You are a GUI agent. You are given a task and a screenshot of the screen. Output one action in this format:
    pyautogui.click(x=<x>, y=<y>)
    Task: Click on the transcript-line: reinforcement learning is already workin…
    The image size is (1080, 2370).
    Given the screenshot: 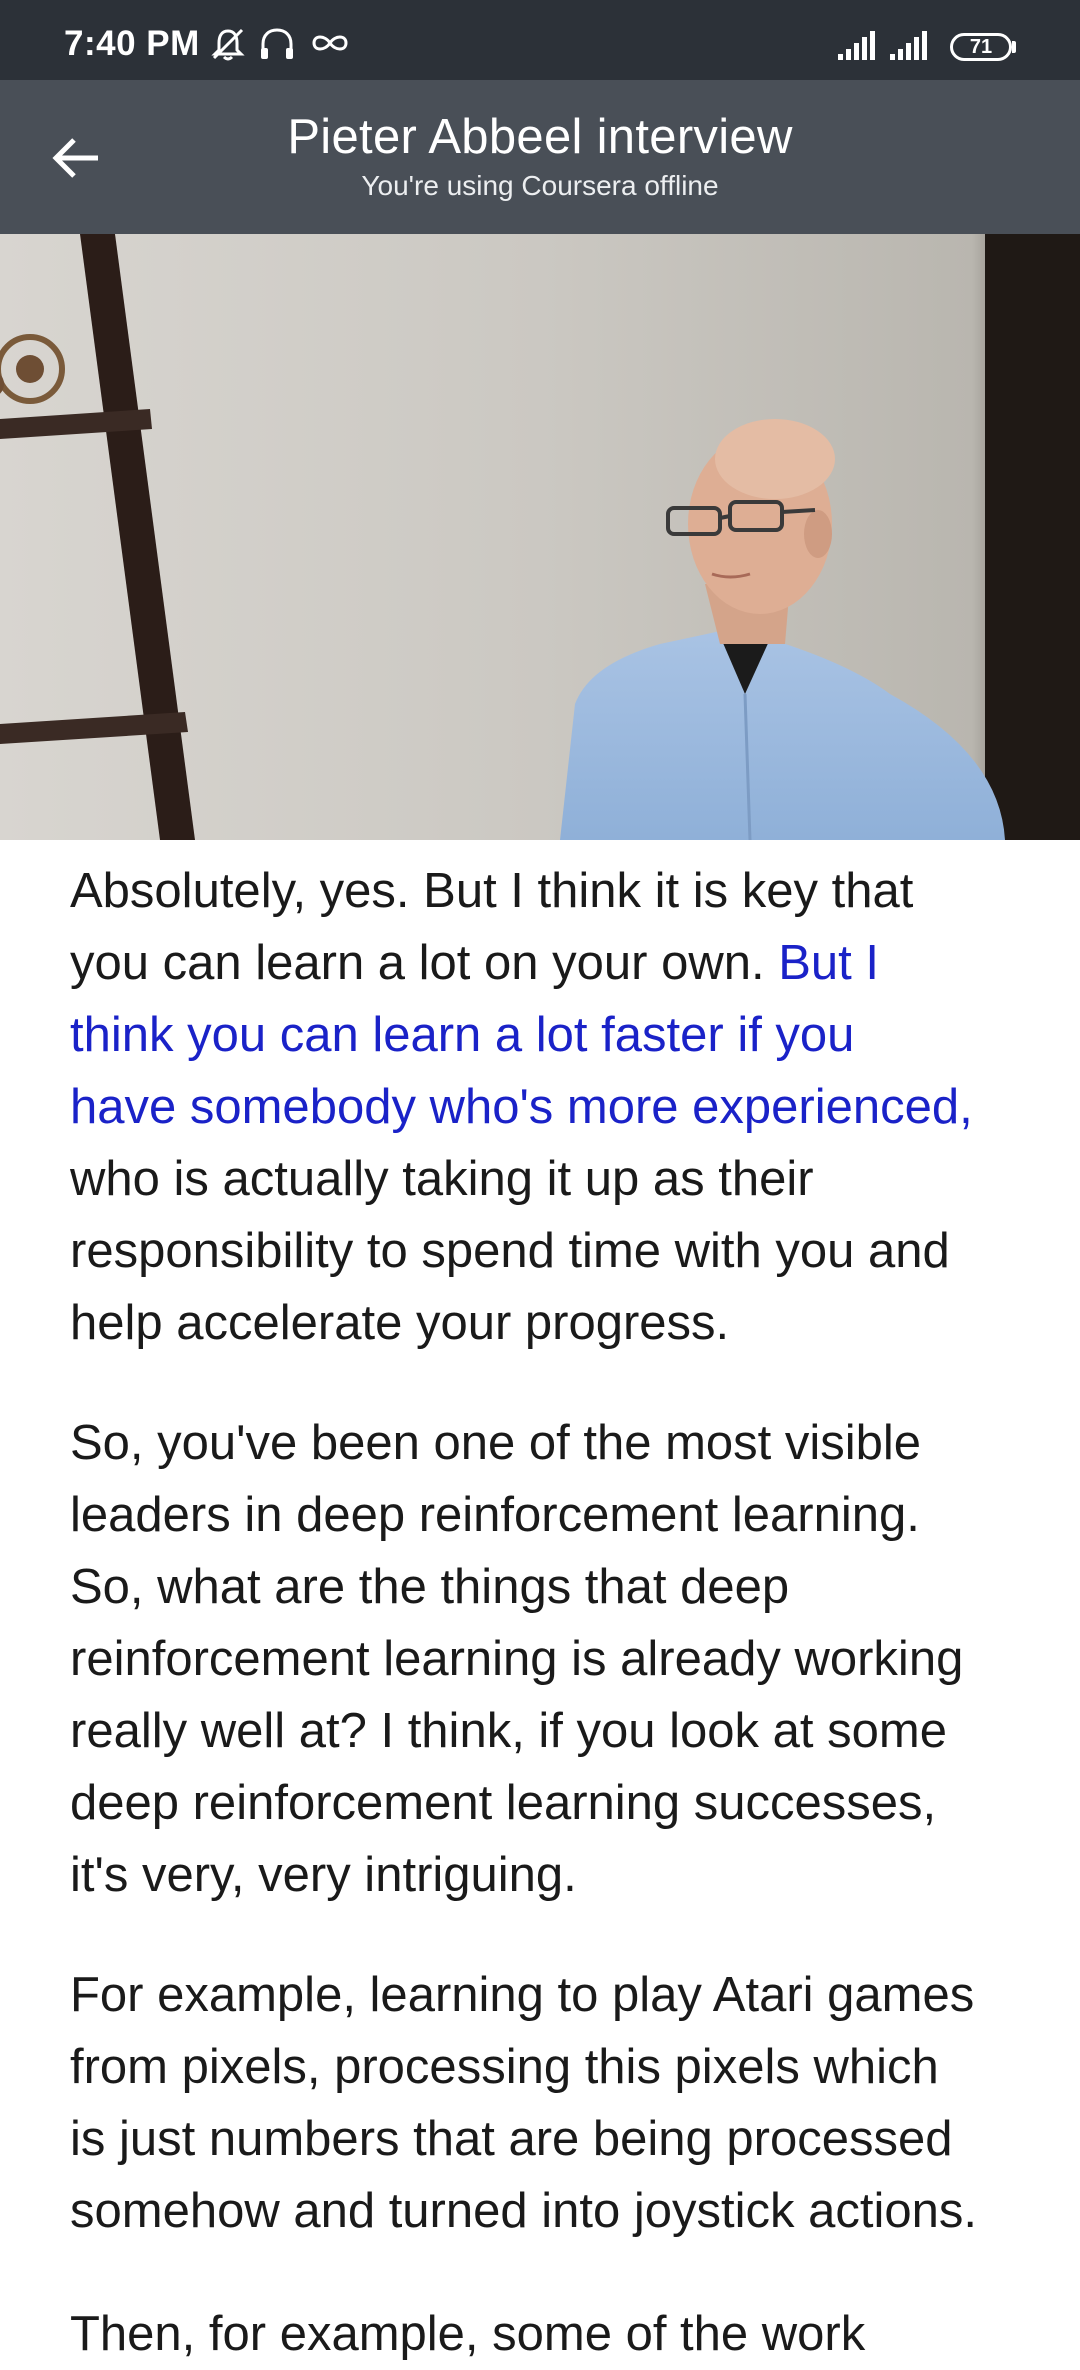 What is the action you would take?
    pyautogui.click(x=517, y=1659)
    